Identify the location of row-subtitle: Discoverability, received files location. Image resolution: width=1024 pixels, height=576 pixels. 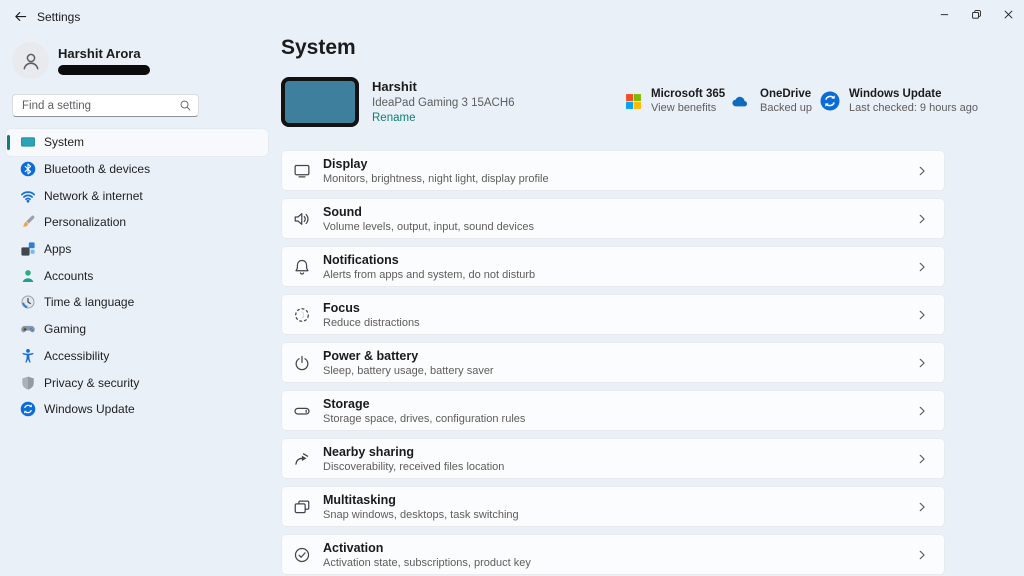
(414, 466).